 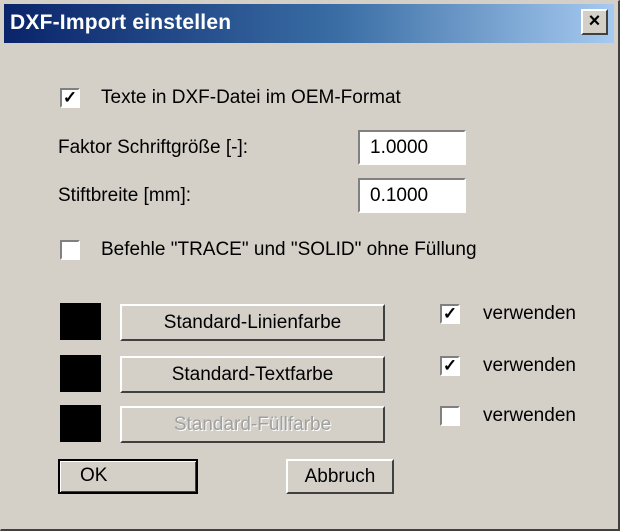 I want to click on font-factor-label: Faktor Schriftgröße [-]:, so click(x=153, y=147).